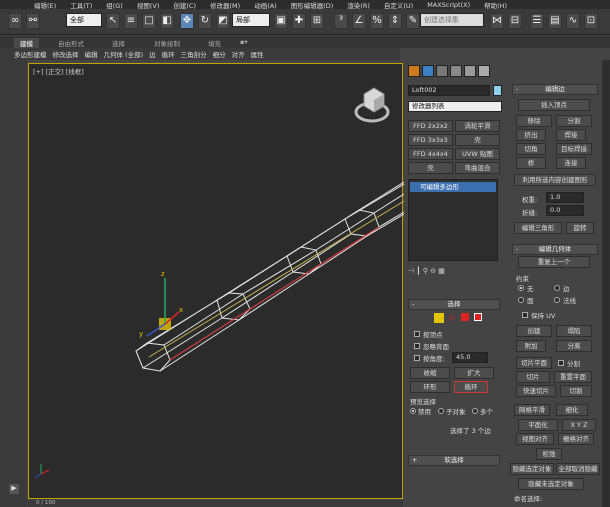 This screenshot has height=507, width=610. Describe the element at coordinates (417, 346) in the screenshot. I see `ignore-backfacing-checkbox` at that location.